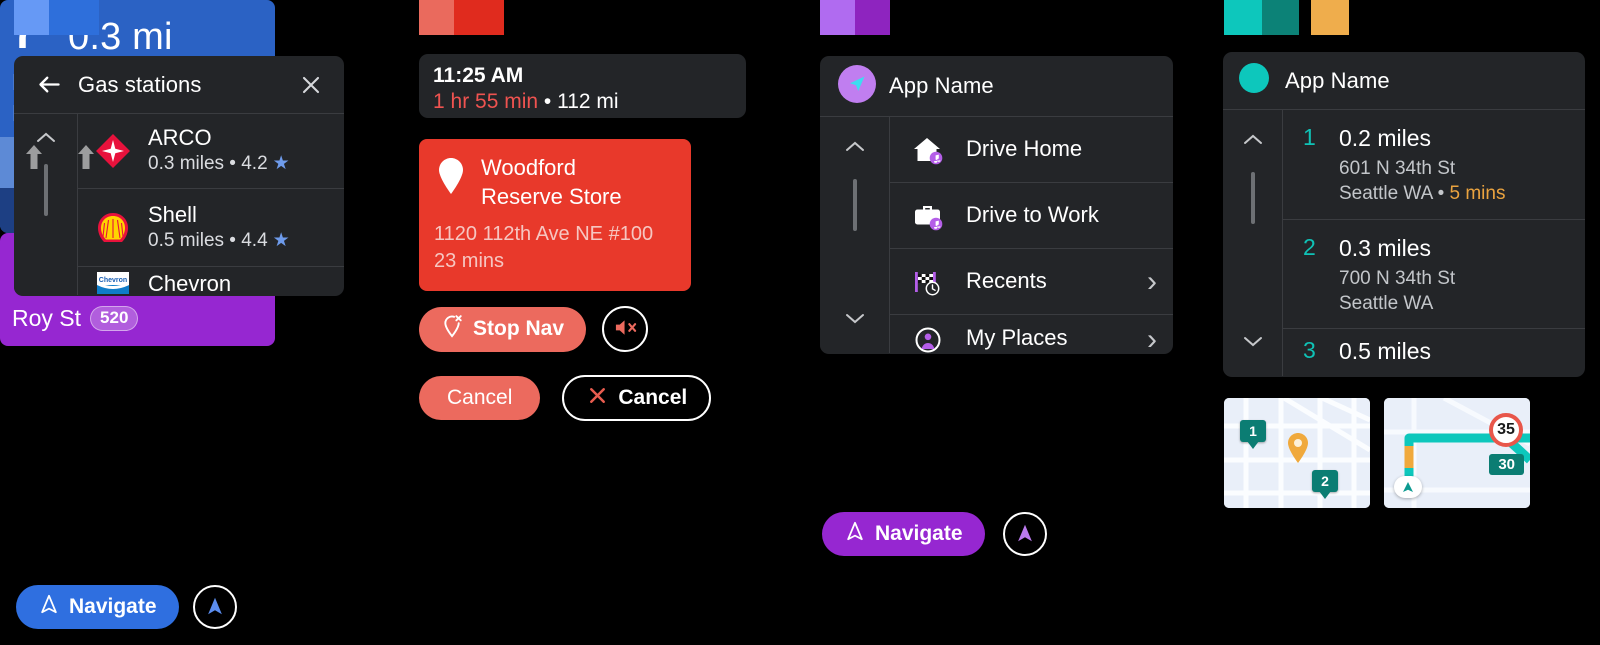  I want to click on chevron-logo: Chevron, so click(113, 283).